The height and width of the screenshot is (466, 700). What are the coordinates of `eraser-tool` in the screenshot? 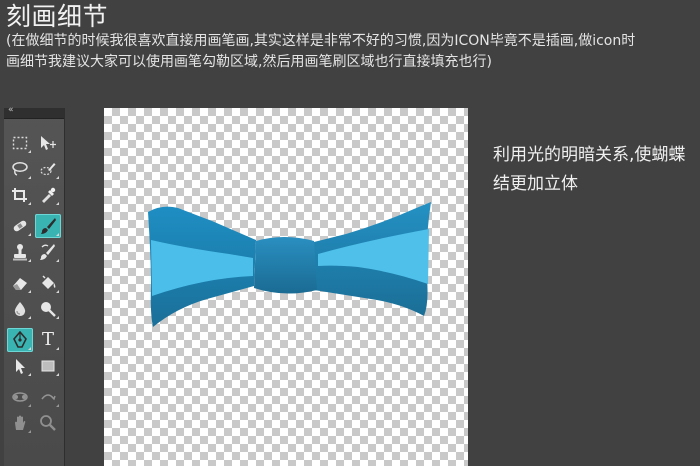 It's located at (20, 283).